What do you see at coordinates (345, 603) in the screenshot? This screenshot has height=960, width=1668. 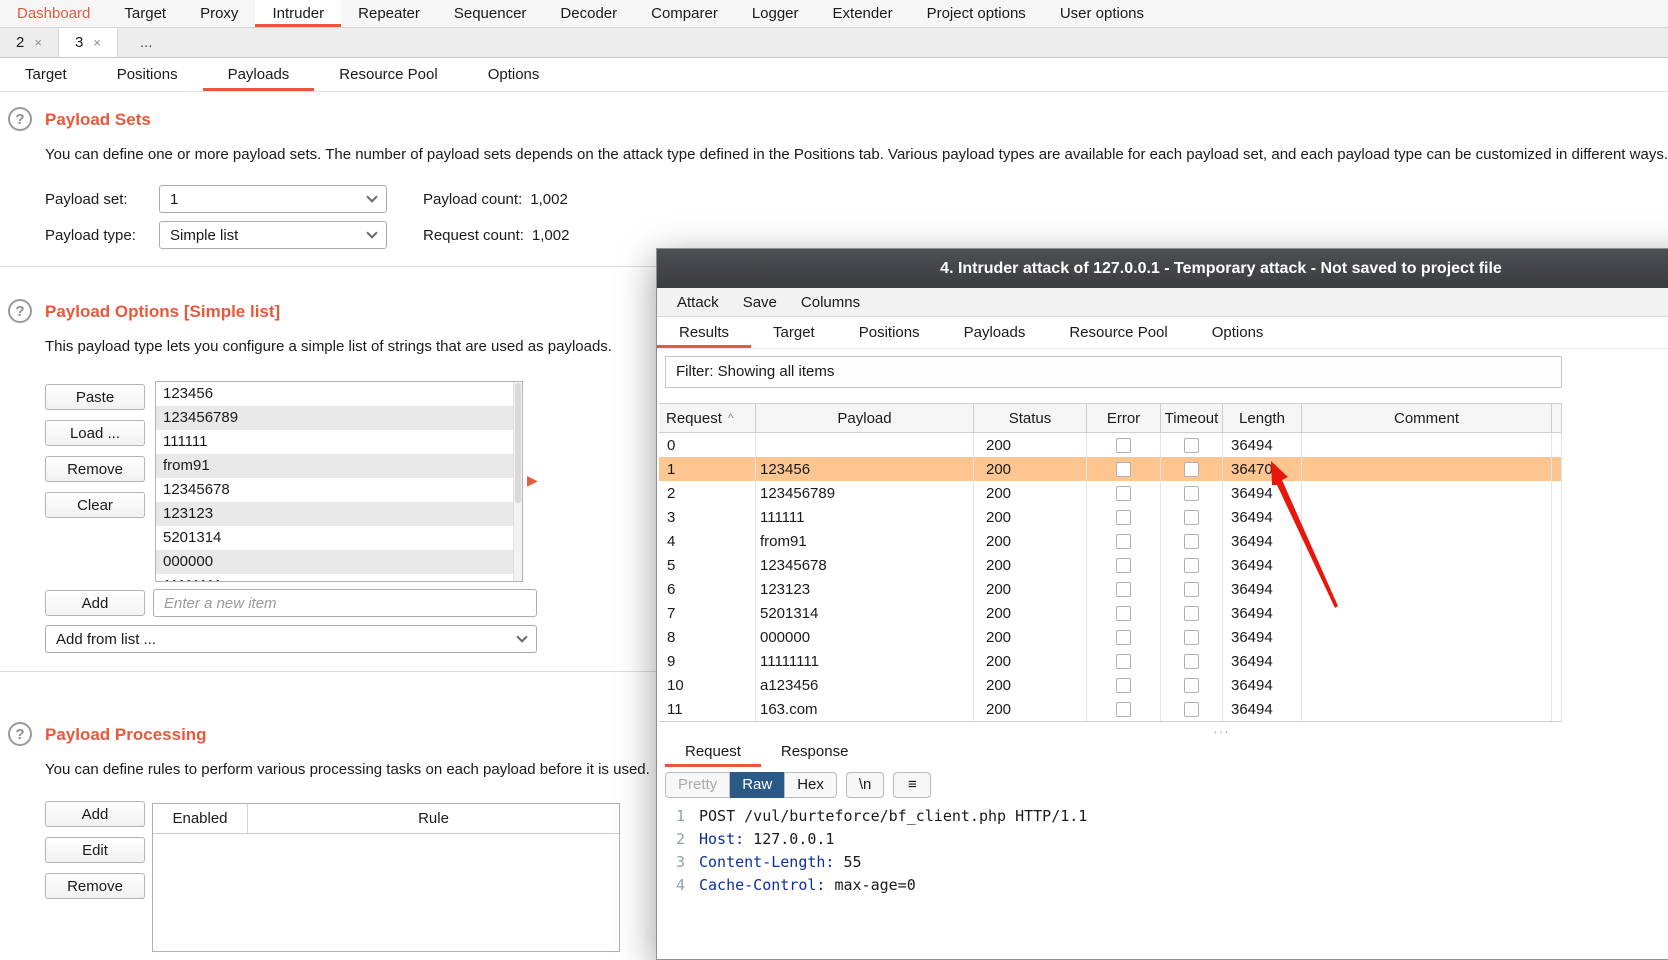 I see `new-item-input` at bounding box center [345, 603].